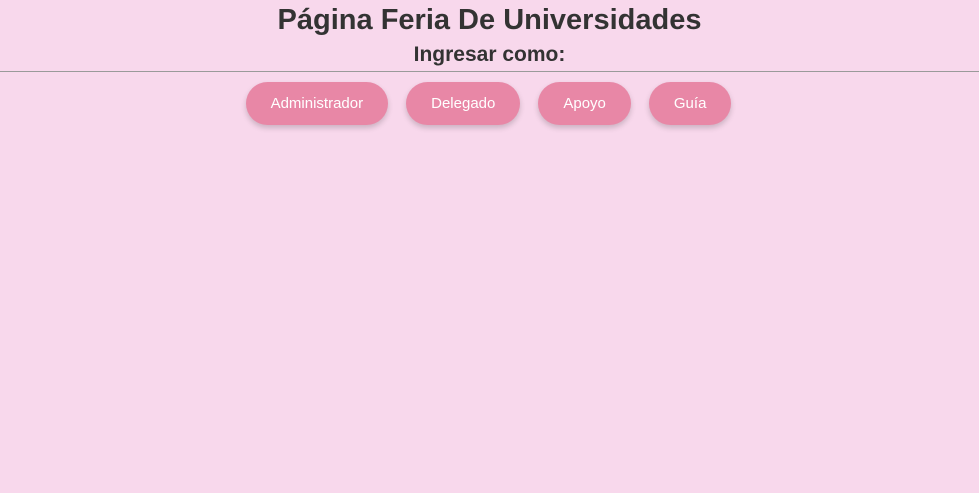 Image resolution: width=979 pixels, height=493 pixels. I want to click on delegate-button: Delegado, so click(463, 103).